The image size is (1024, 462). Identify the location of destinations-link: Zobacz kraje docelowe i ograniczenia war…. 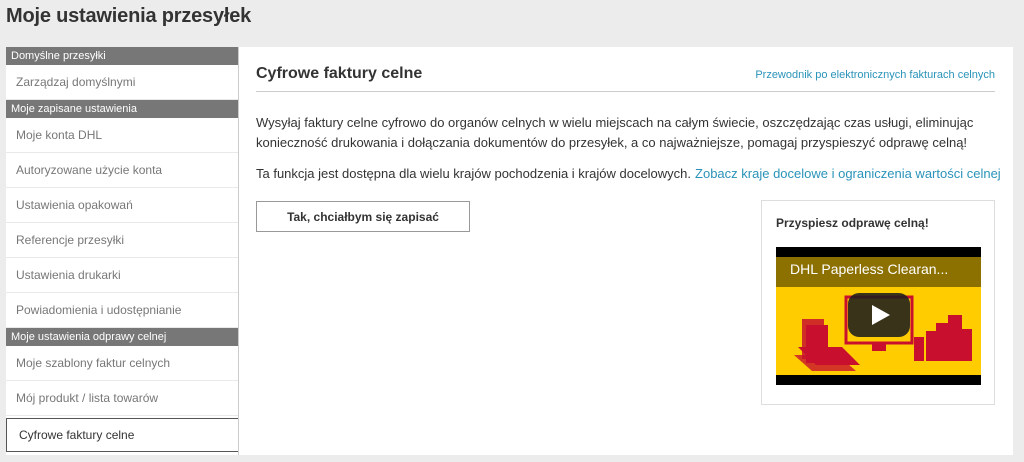
(848, 173).